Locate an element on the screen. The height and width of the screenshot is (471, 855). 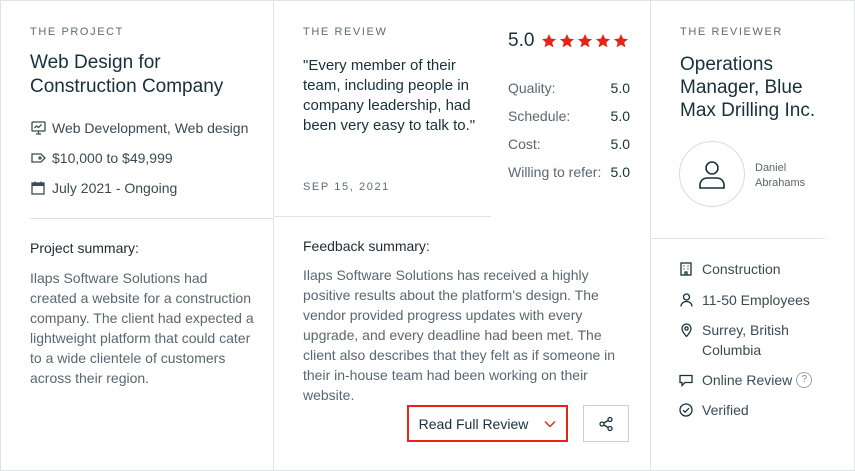
reviewer-industry: Construction is located at coordinates (730, 269).